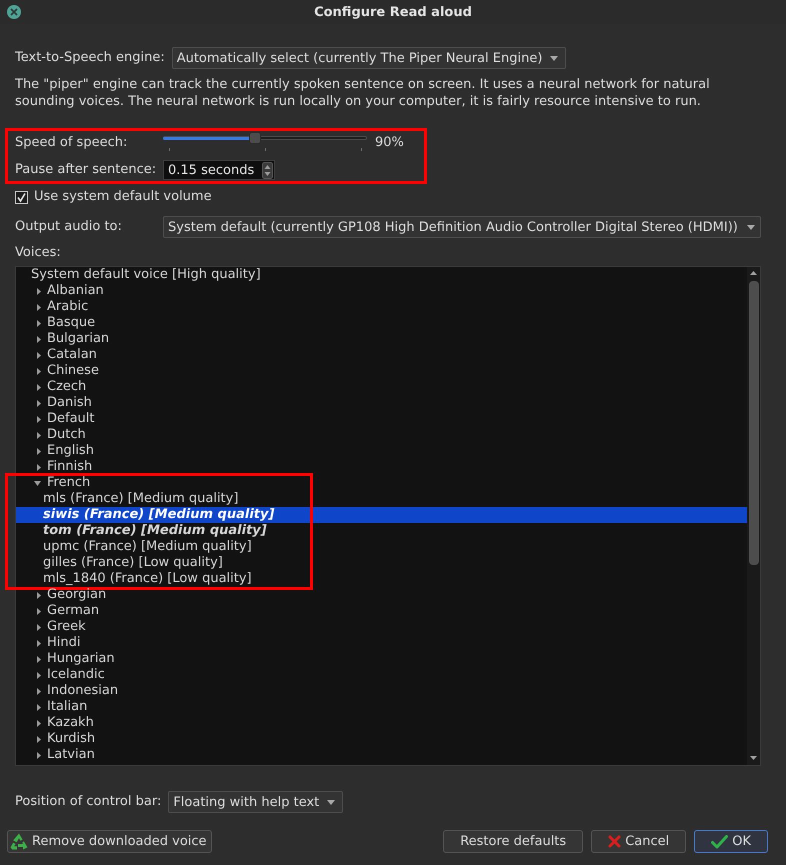 This screenshot has height=865, width=786. Describe the element at coordinates (381, 419) in the screenshot. I see `tree-item: Default` at that location.